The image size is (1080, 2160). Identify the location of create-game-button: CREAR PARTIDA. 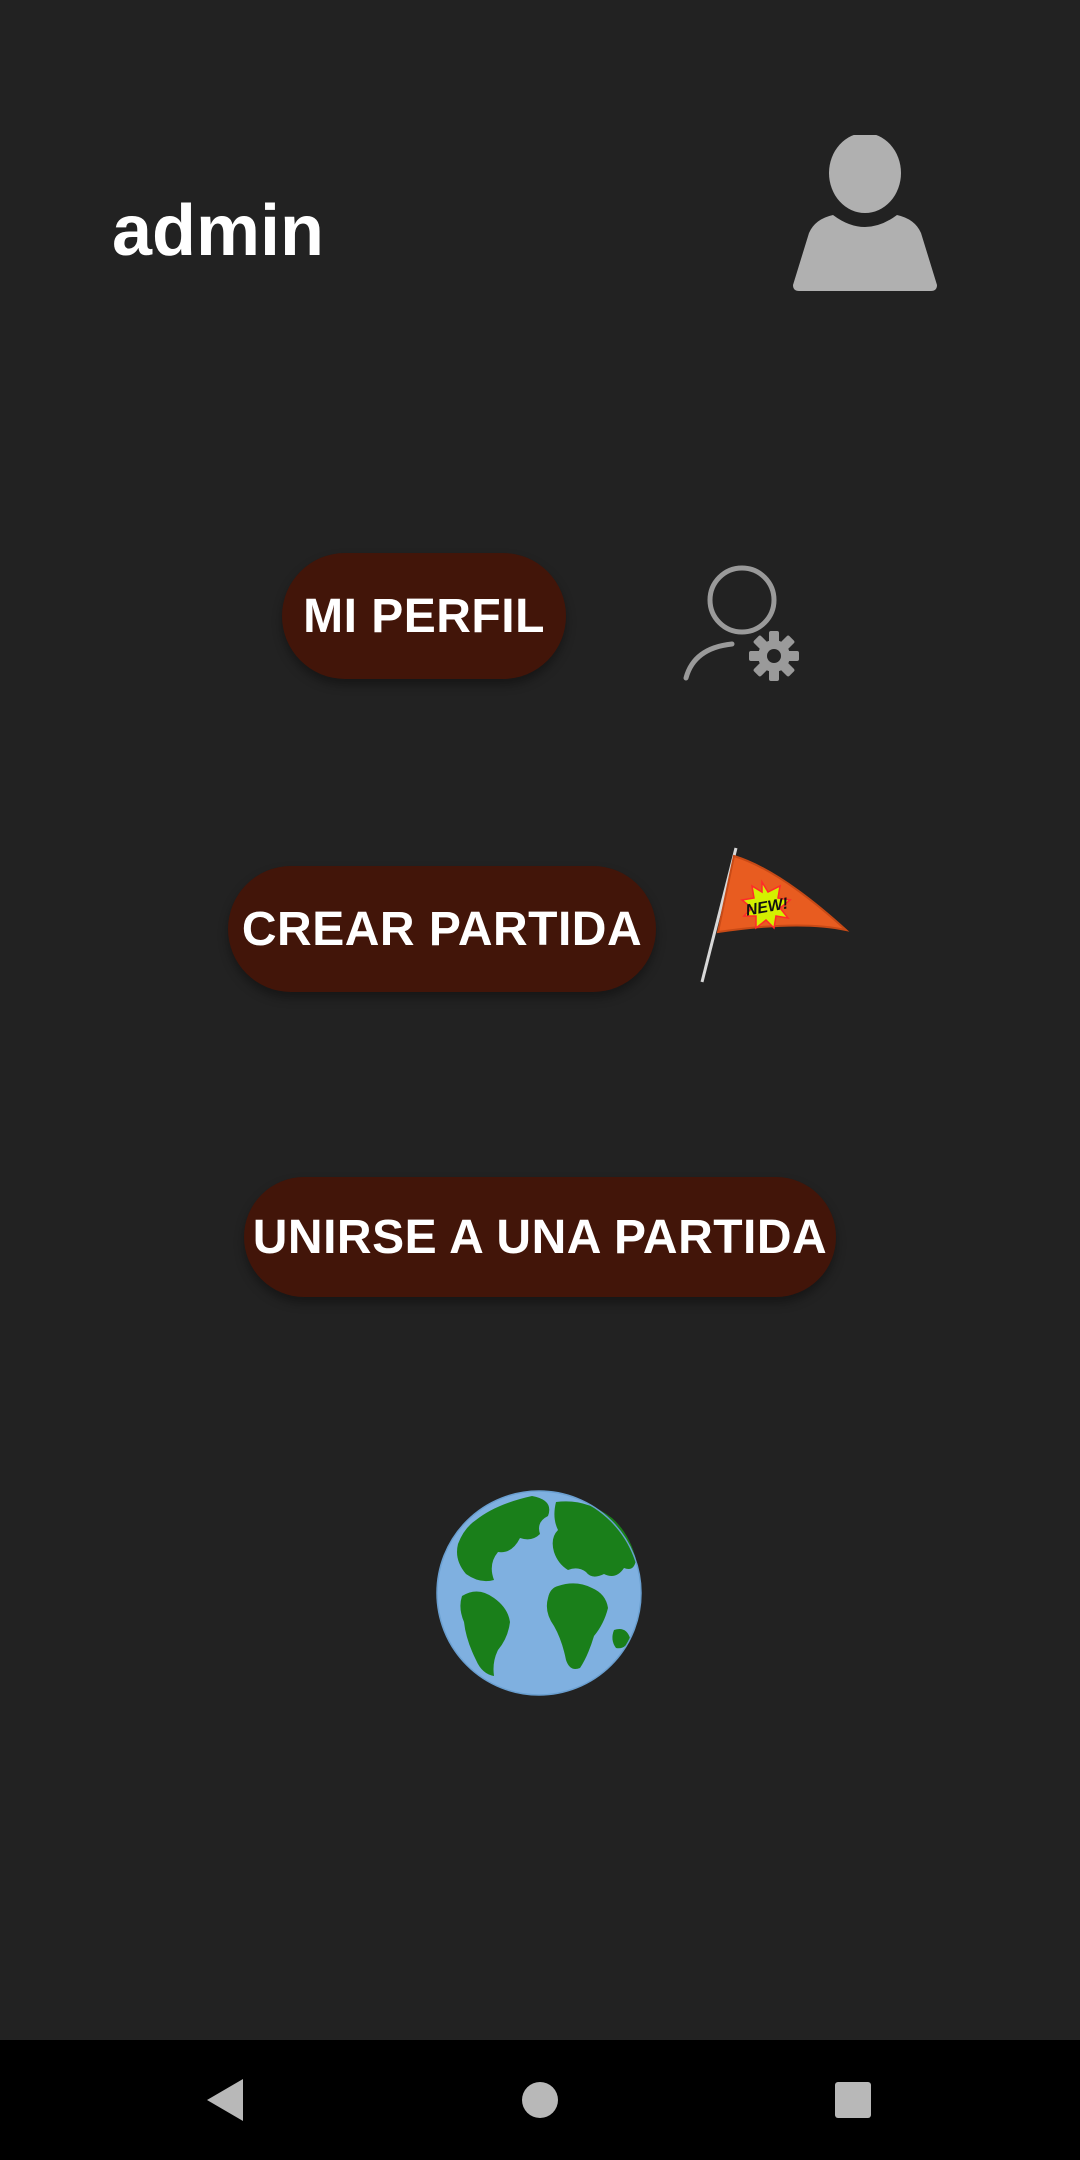
(442, 929).